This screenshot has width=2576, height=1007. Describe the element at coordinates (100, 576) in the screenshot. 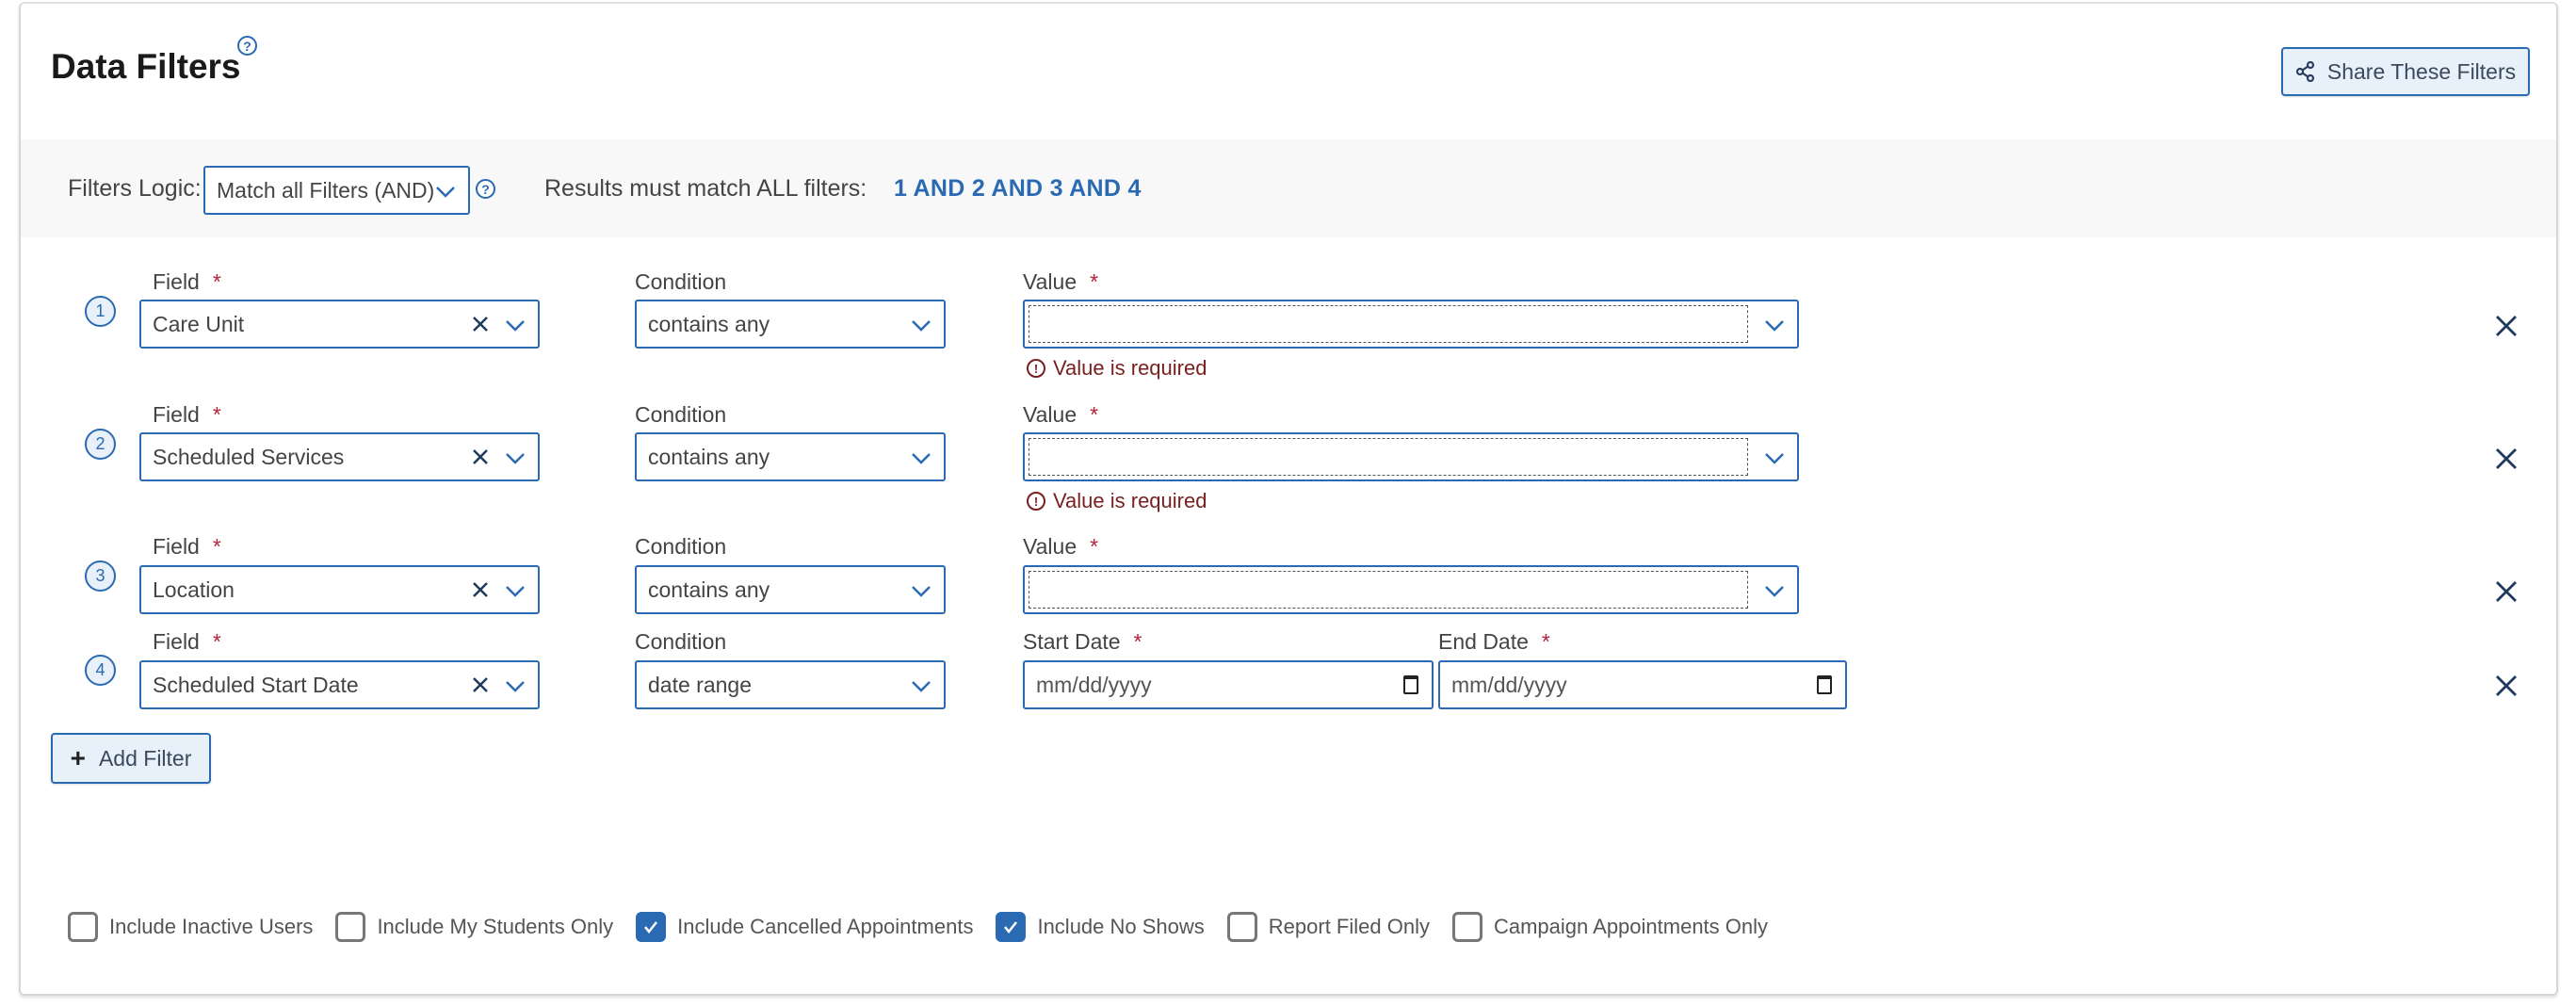

I see `filter-number-3: 3` at that location.